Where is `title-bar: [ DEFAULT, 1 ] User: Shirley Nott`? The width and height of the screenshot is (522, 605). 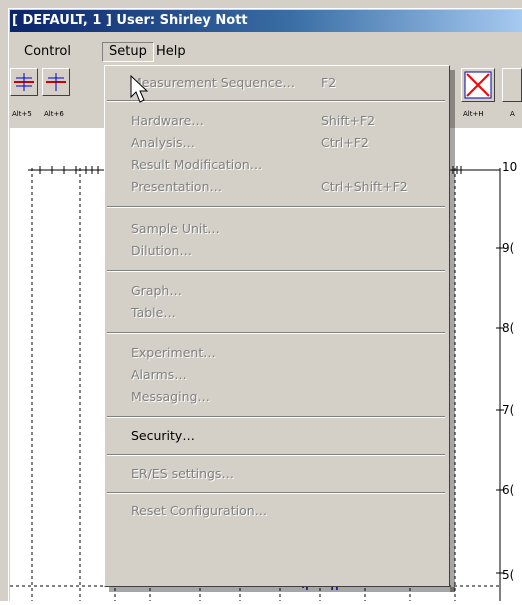 title-bar: [ DEFAULT, 1 ] User: Shirley Nott is located at coordinates (266, 21).